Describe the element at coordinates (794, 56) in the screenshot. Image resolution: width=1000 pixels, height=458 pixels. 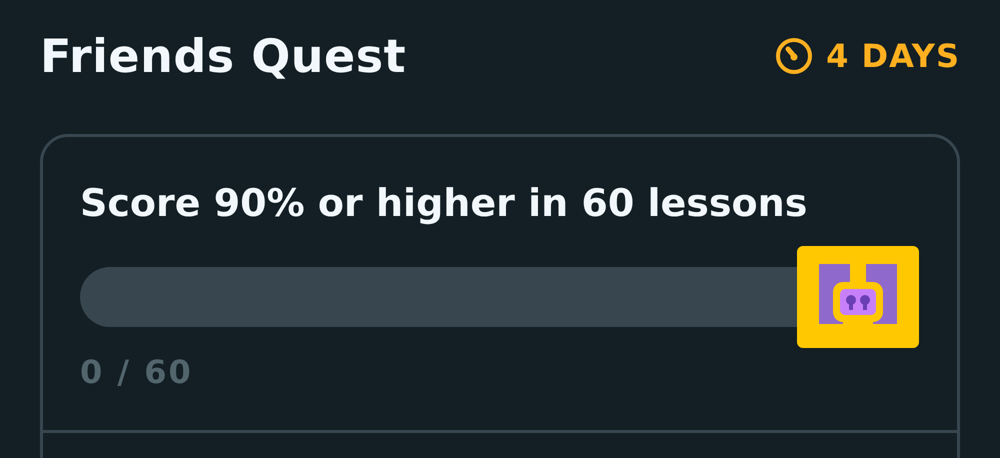
I see `timer-icon` at that location.